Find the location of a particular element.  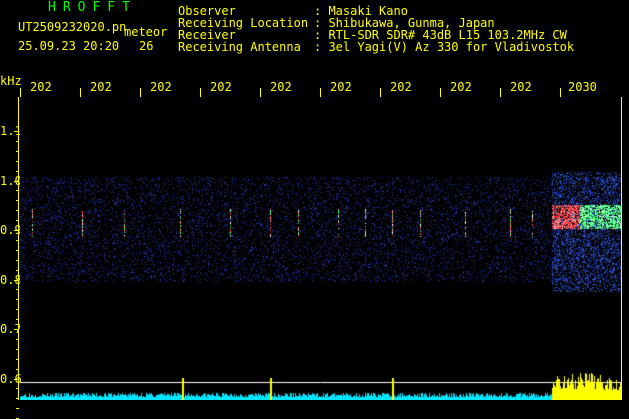

field-antenna-label: Receiving Antenna is located at coordinates (239, 47).